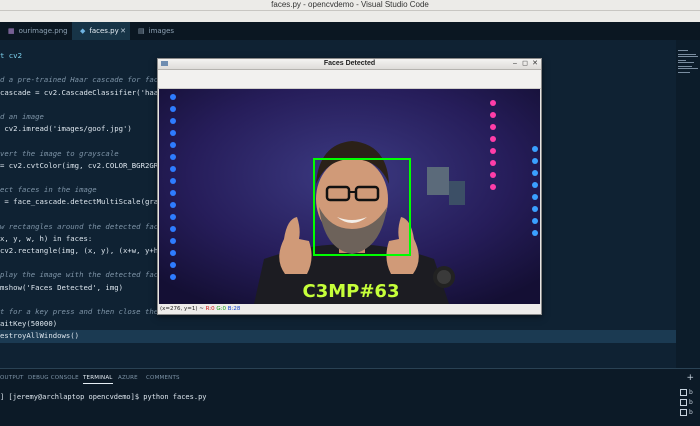 The image size is (700, 426). What do you see at coordinates (128, 378) in the screenshot?
I see `panel-tab-azure: AZURE` at bounding box center [128, 378].